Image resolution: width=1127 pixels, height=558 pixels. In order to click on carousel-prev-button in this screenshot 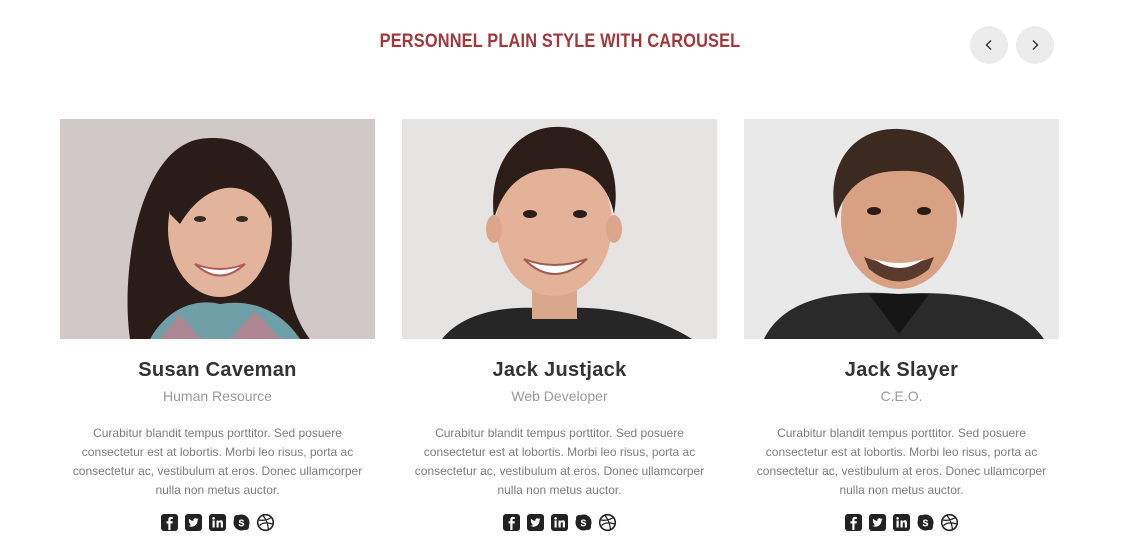, I will do `click(989, 45)`.